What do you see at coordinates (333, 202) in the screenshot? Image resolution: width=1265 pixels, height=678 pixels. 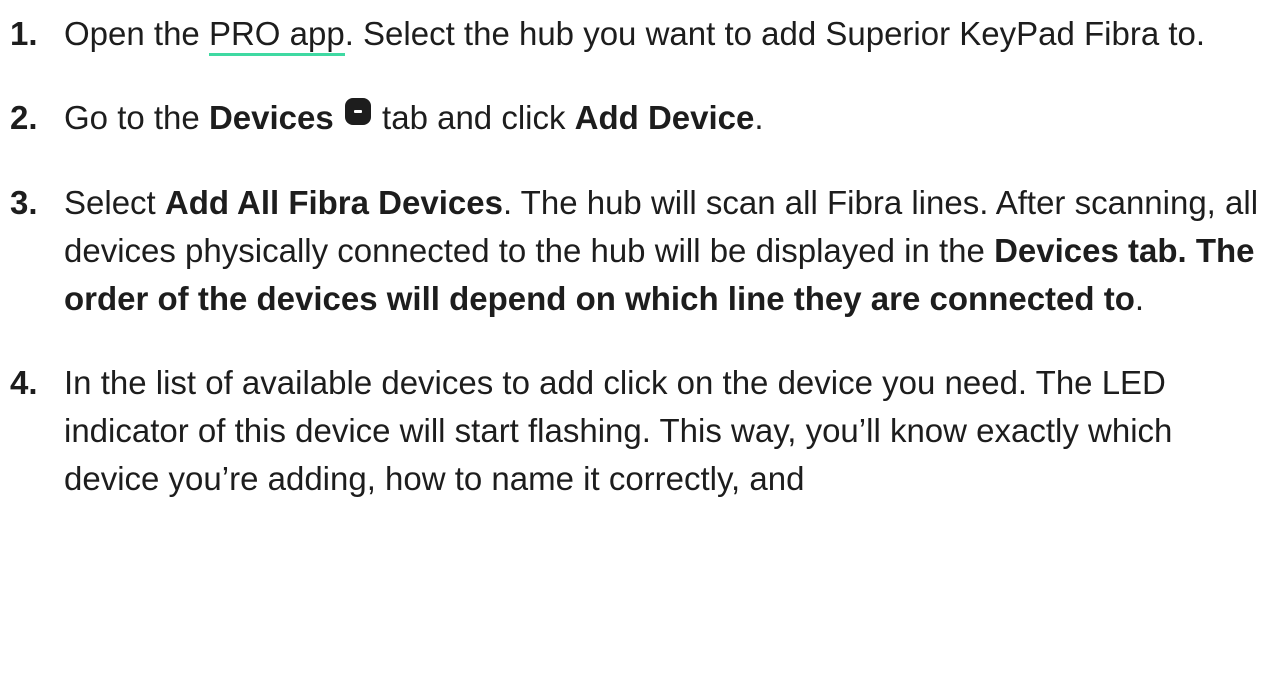 I see `add-all-fibra-label: Add All Fibra Devices` at bounding box center [333, 202].